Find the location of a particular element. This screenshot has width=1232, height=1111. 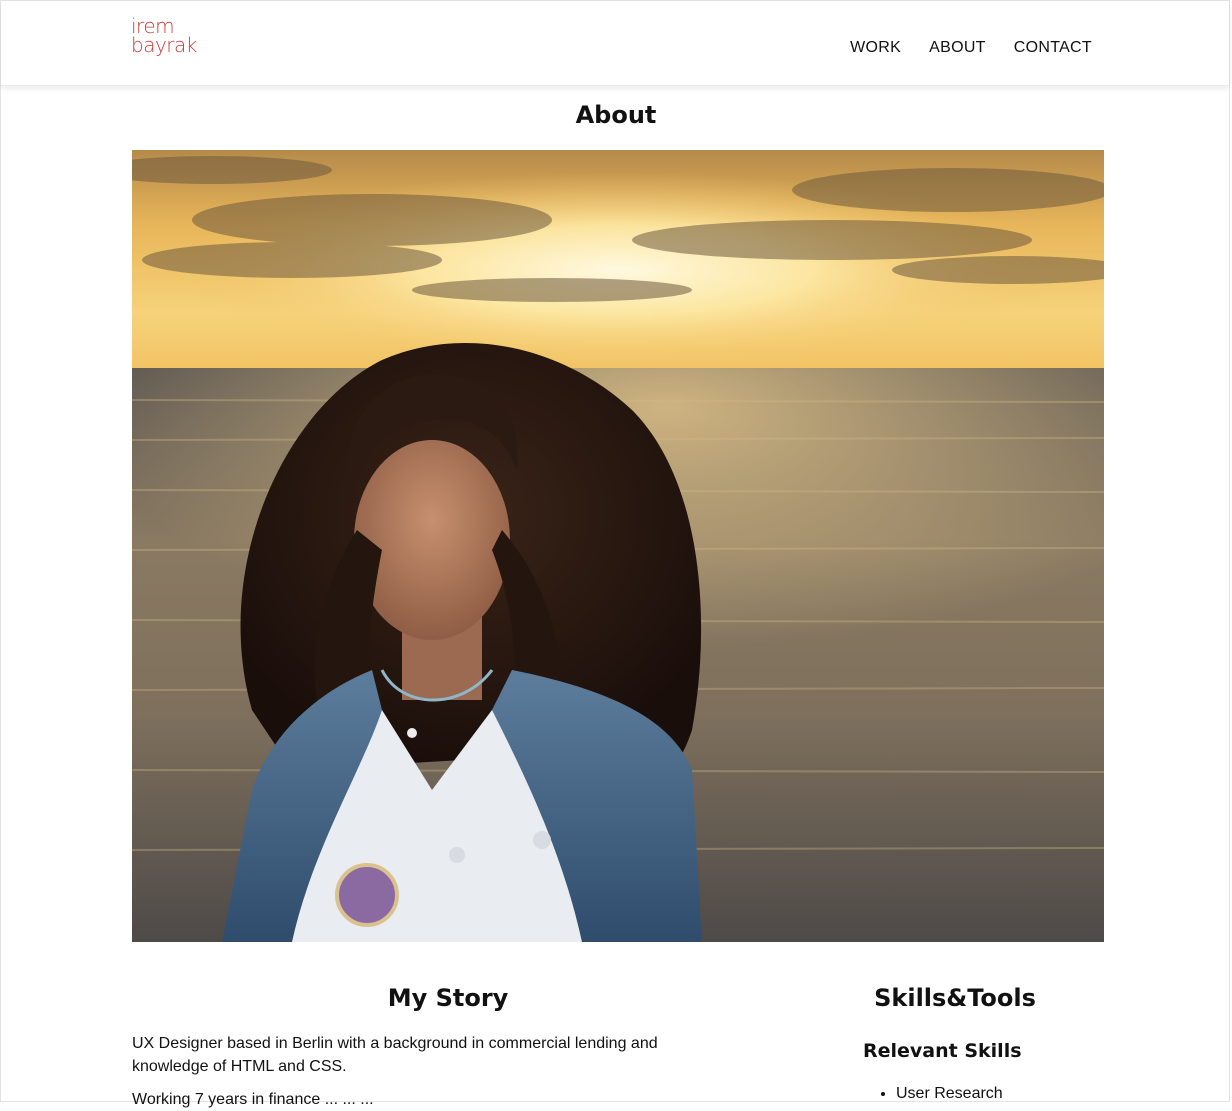

skills-tools-heading: Skills&Tools is located at coordinates (955, 998).